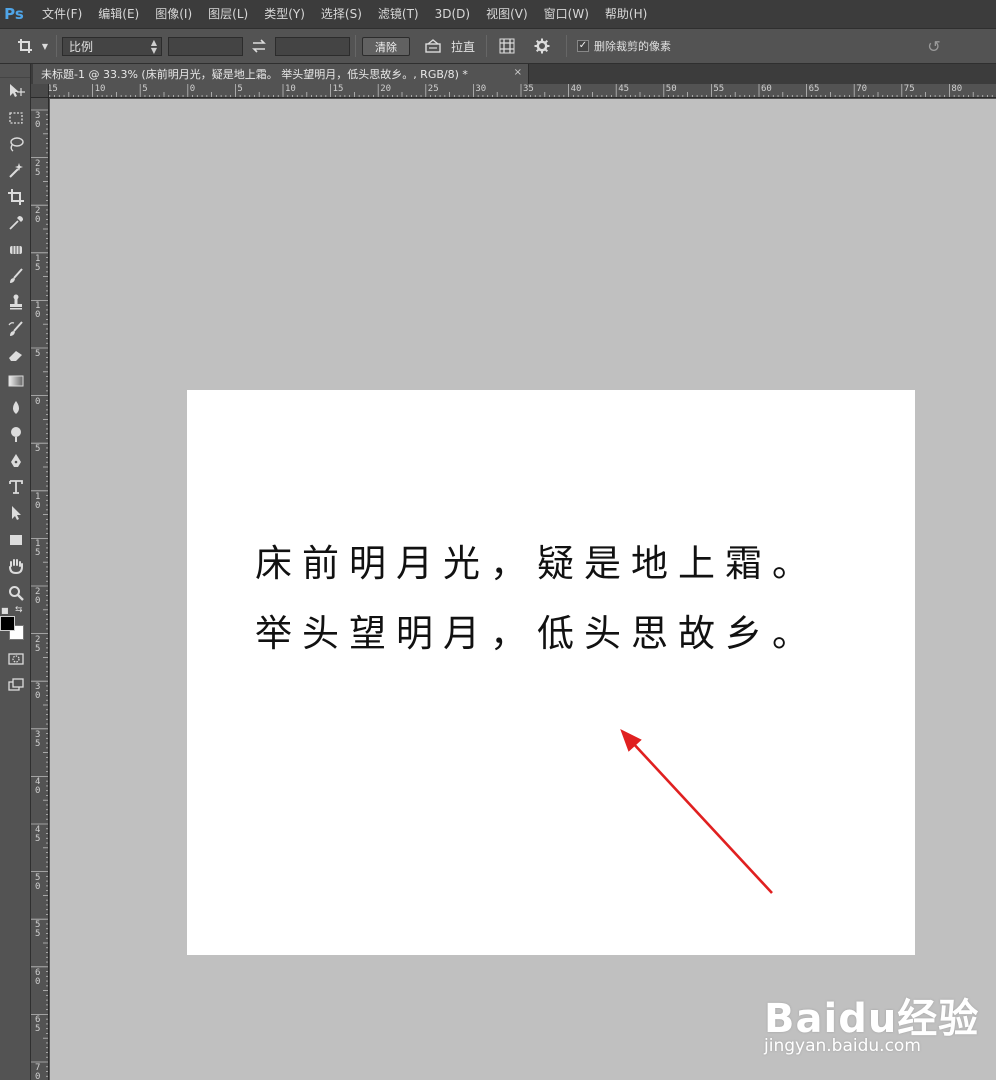 This screenshot has height=1080, width=996. What do you see at coordinates (518, 72) in the screenshot?
I see `close-icon: ×` at bounding box center [518, 72].